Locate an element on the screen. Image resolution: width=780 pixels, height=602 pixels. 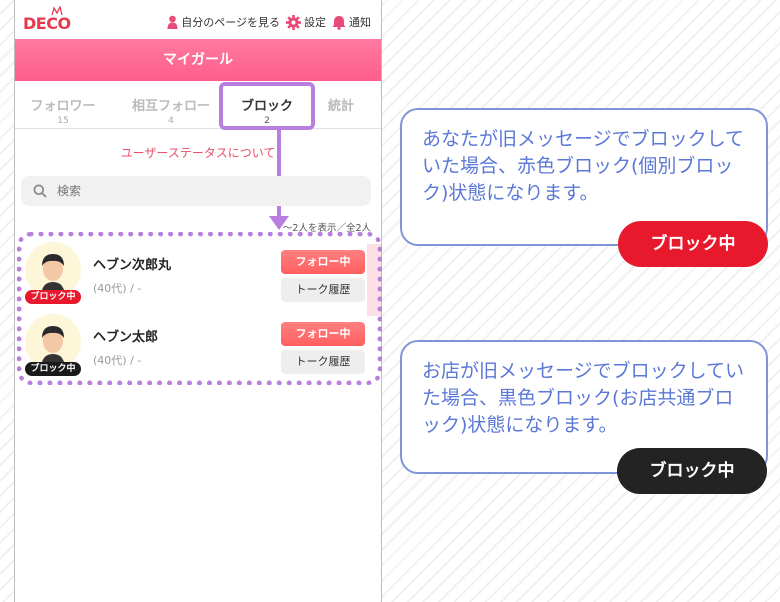
tab-block-count: 2 is located at coordinates (267, 121).